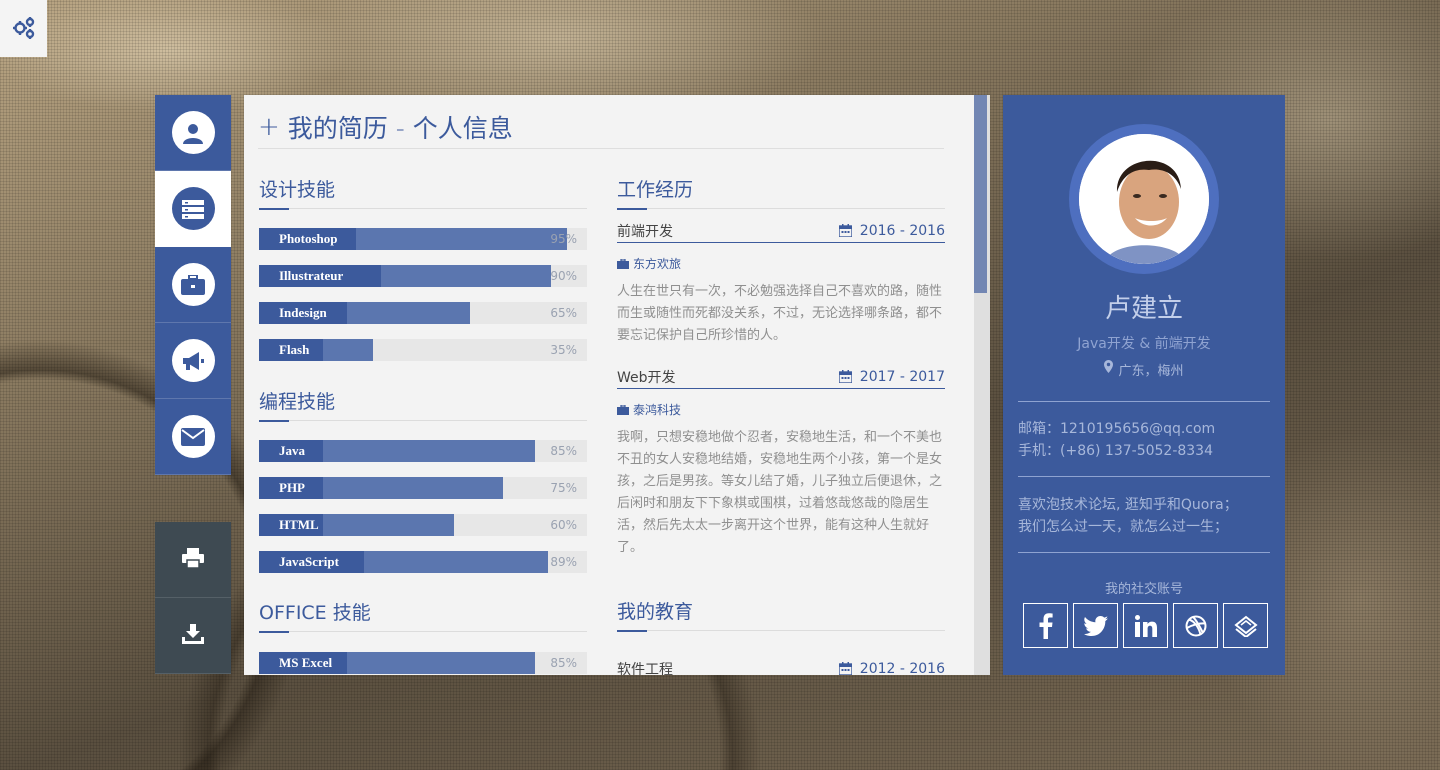 The width and height of the screenshot is (1440, 770). Describe the element at coordinates (781, 192) in the screenshot. I see `work-heading: 工作经历` at that location.